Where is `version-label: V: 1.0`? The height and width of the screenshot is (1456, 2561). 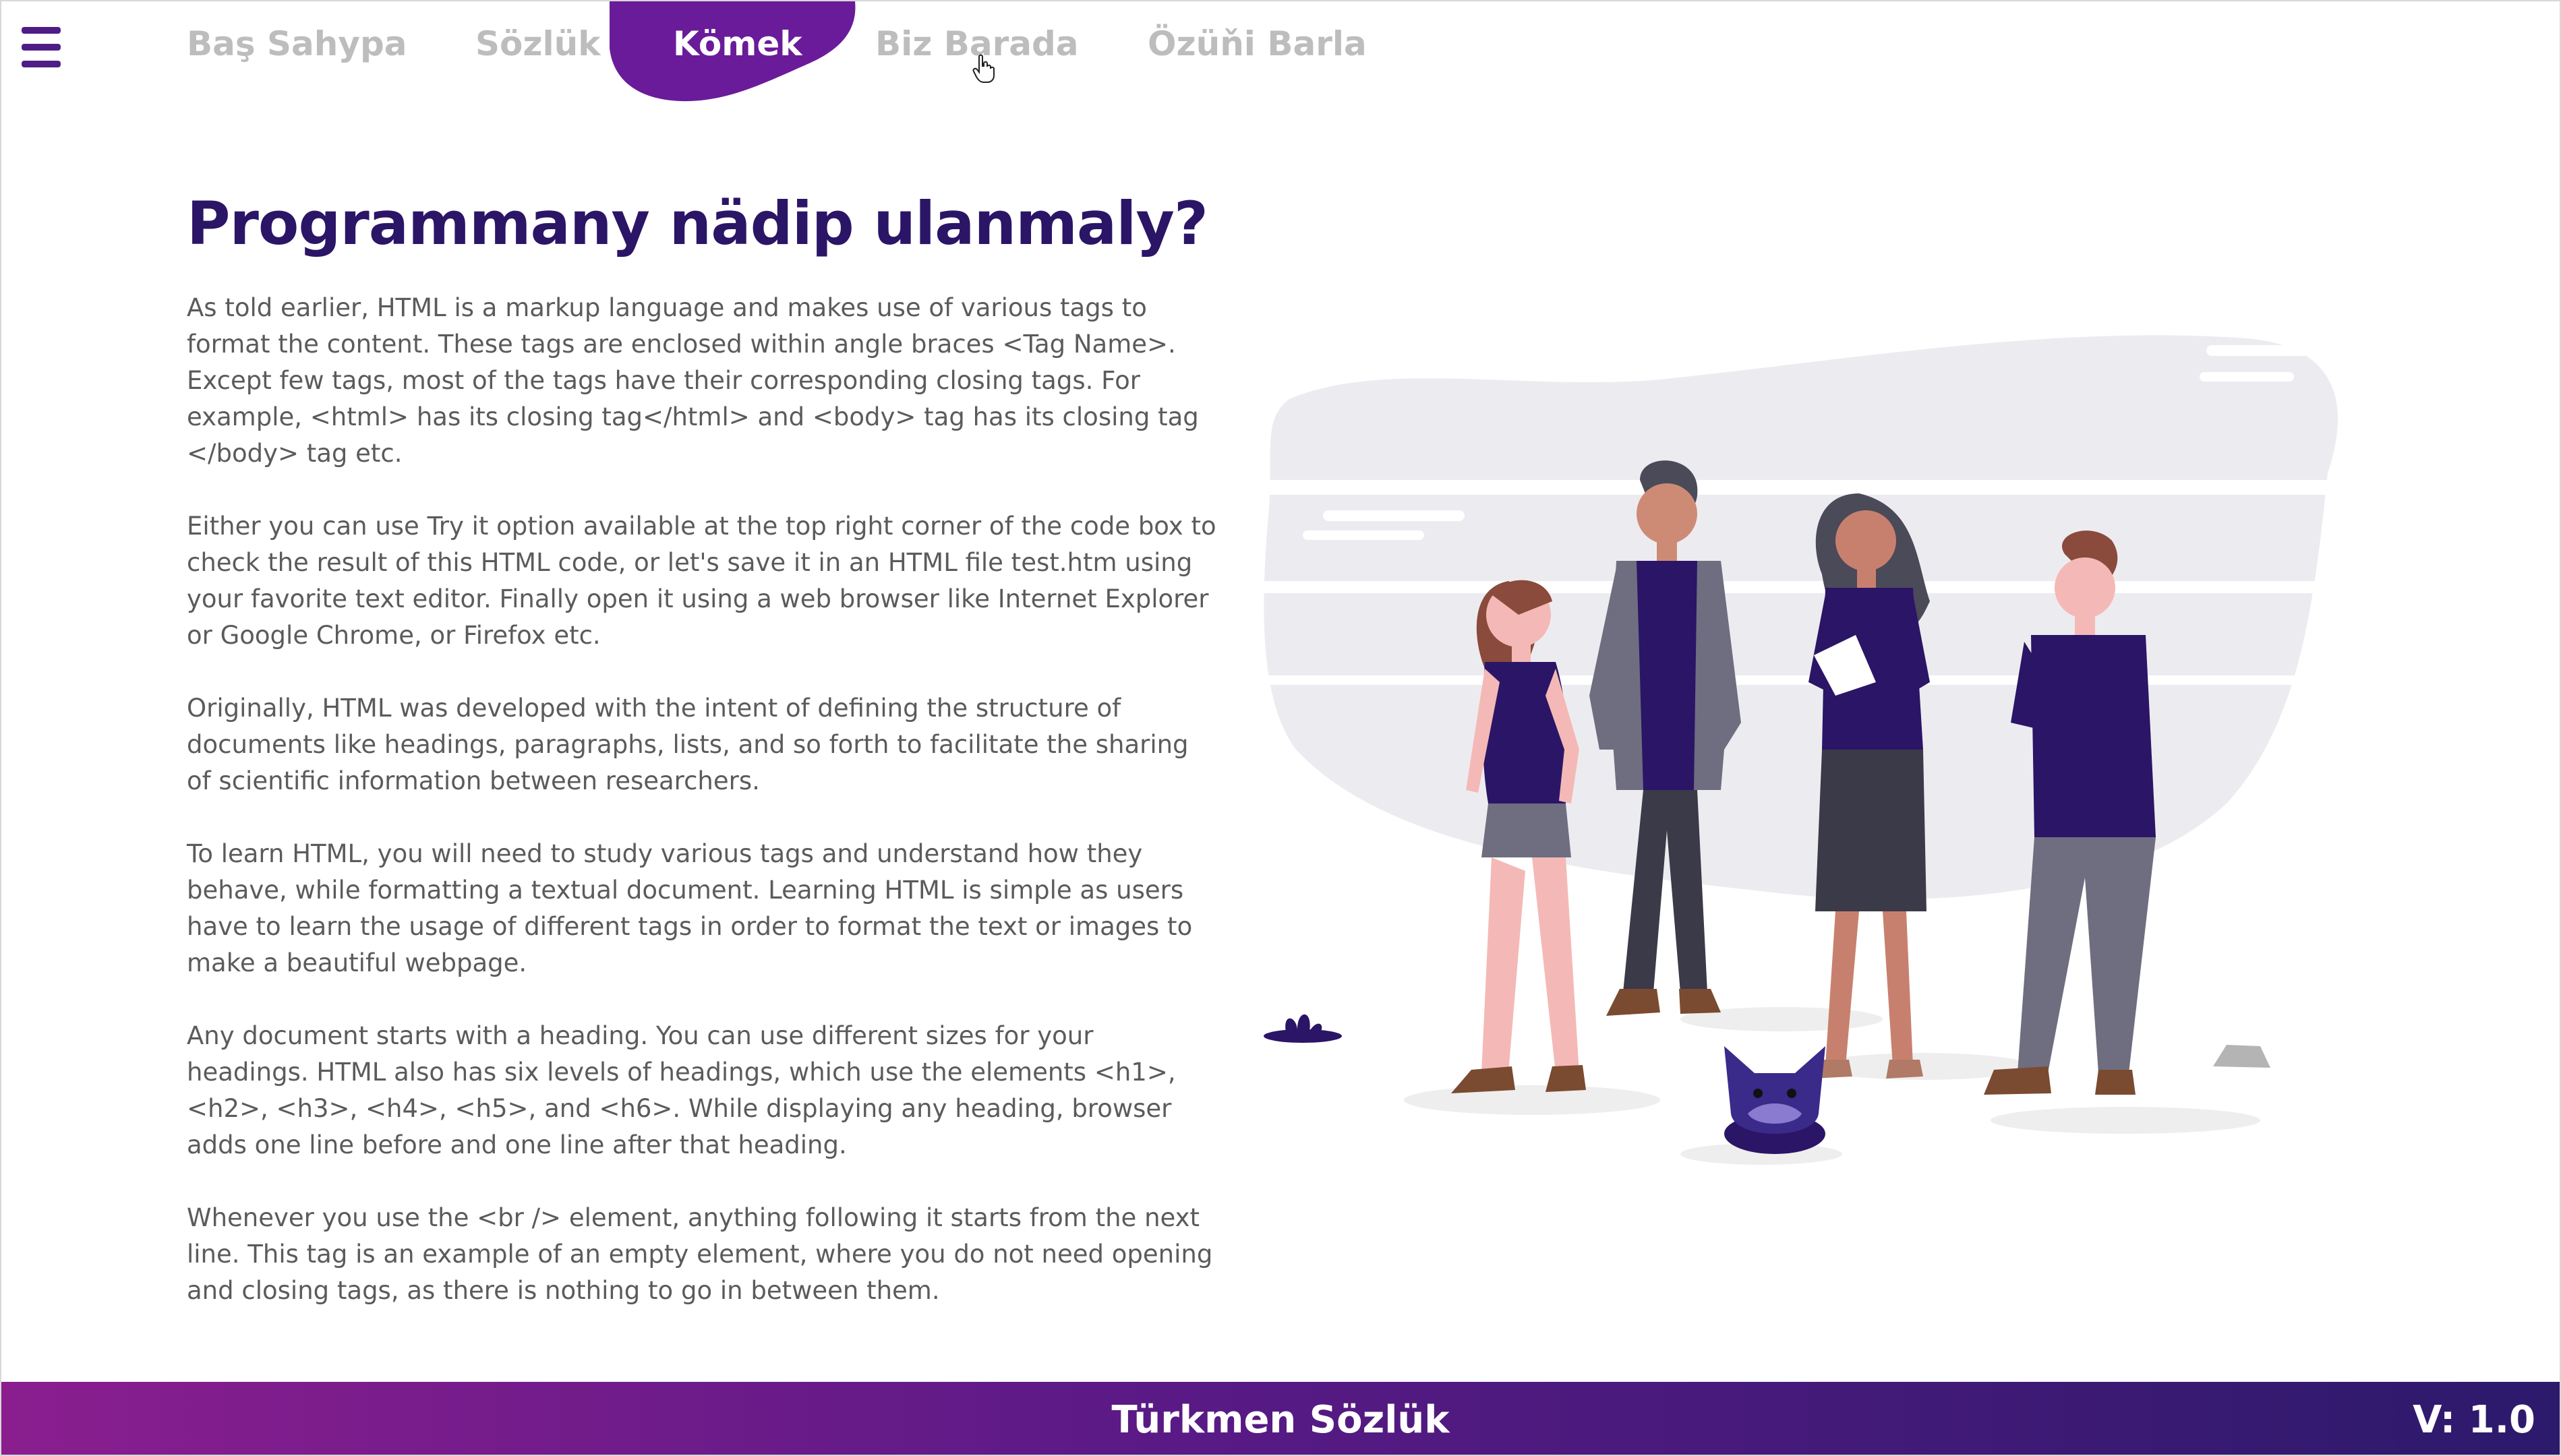 version-label: V: 1.0 is located at coordinates (2474, 1420).